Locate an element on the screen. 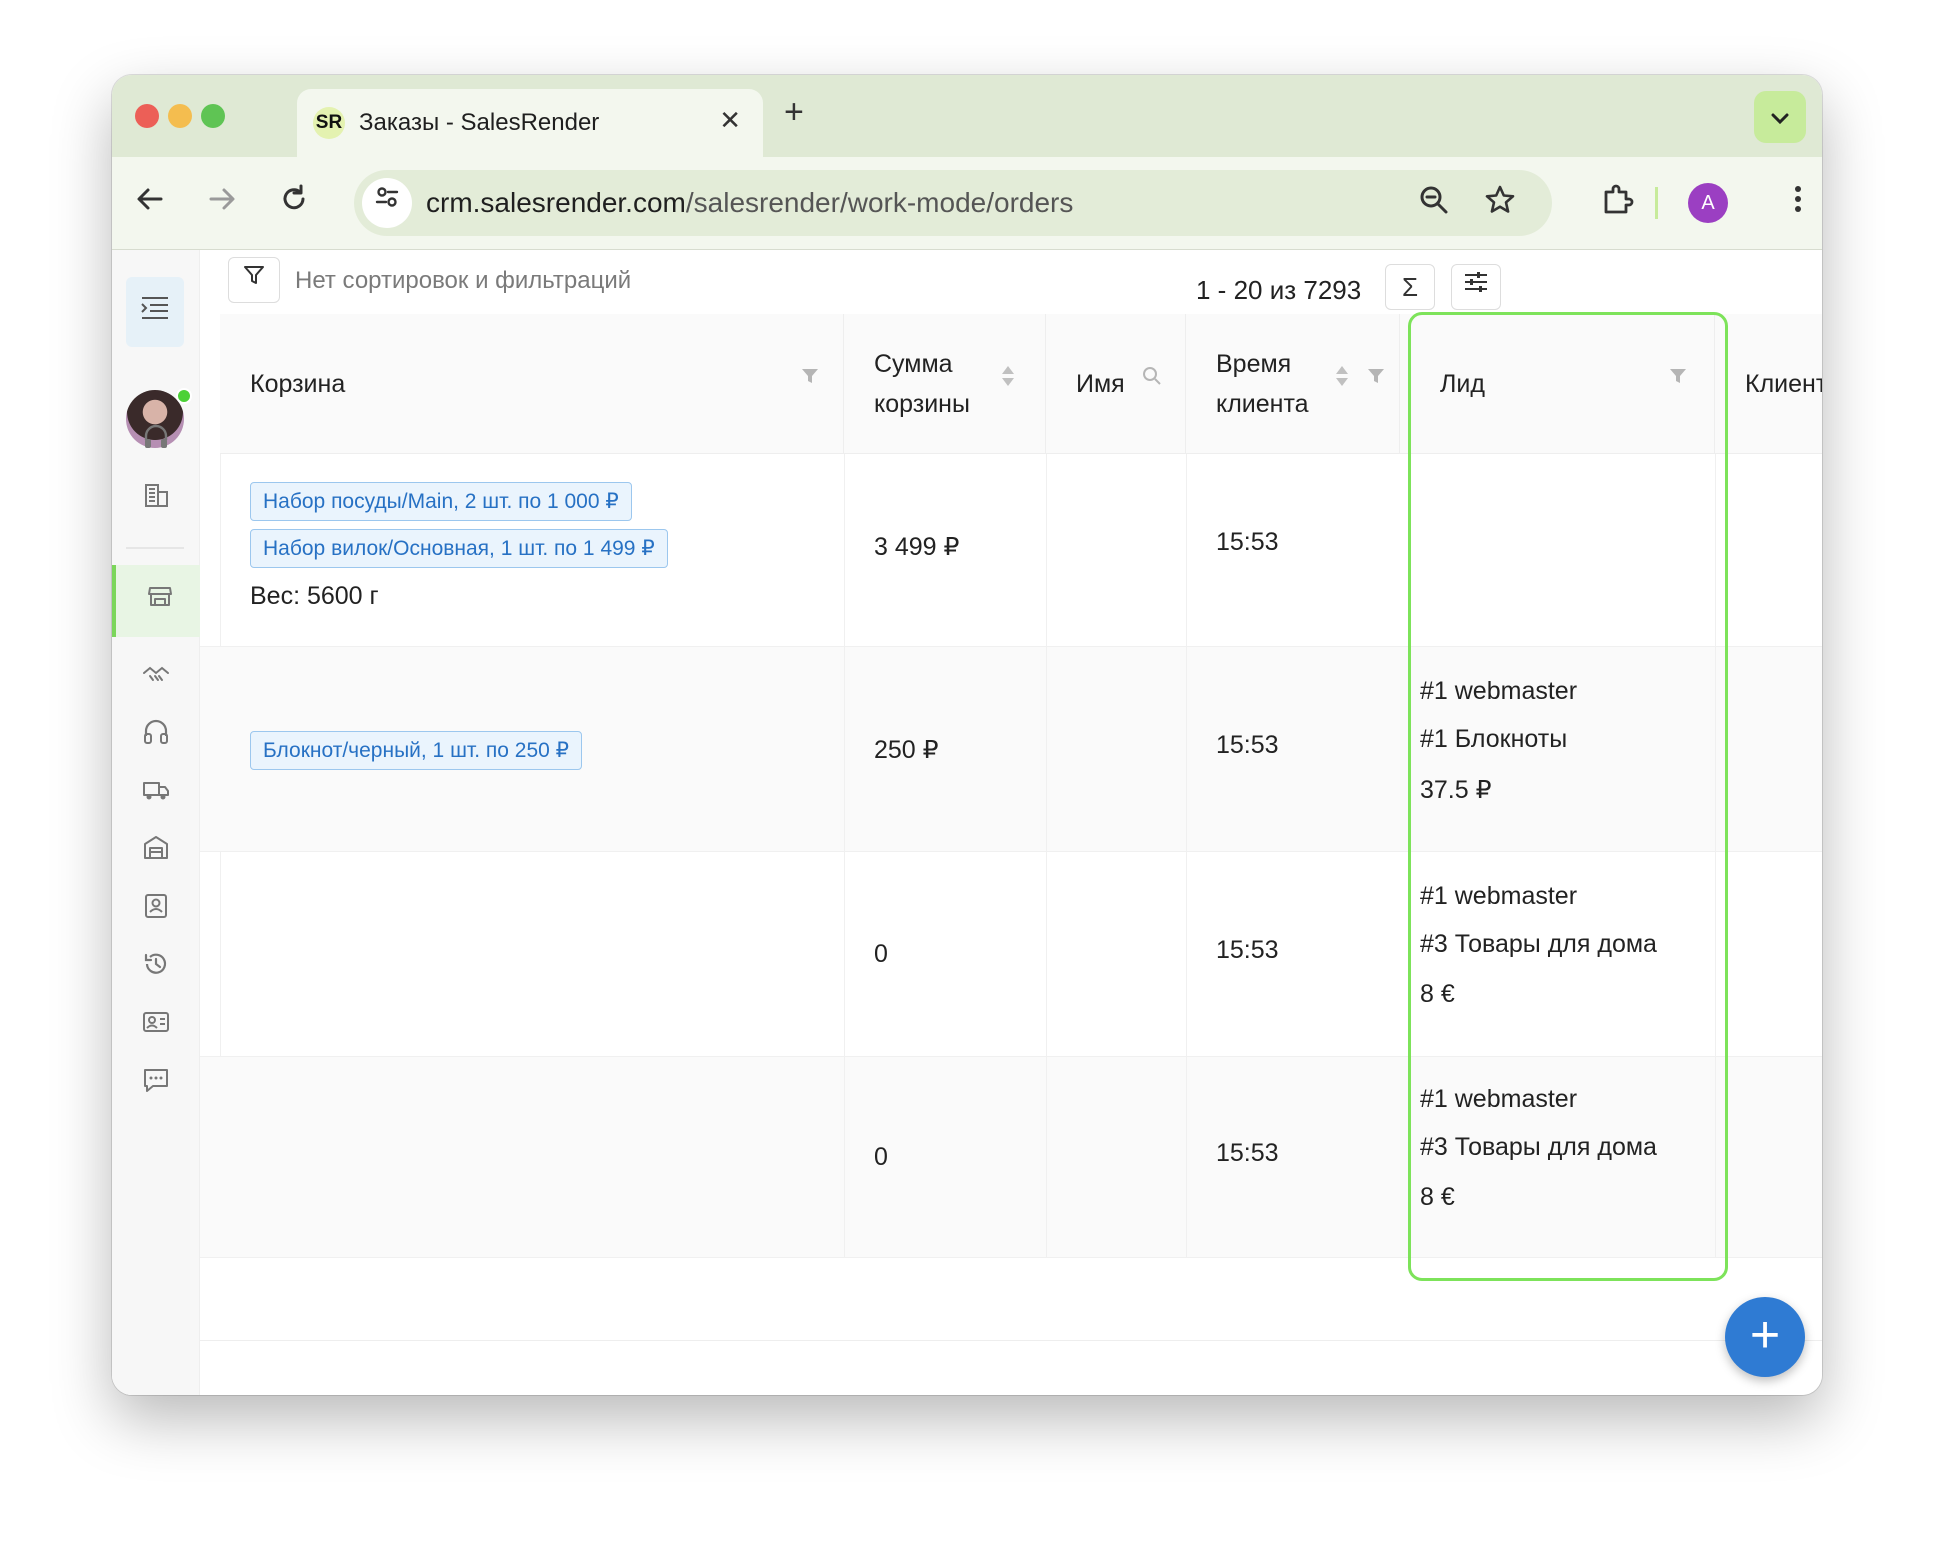 Image resolution: width=1934 pixels, height=1542 pixels. column-header-client: Клиент is located at coordinates (1768, 383).